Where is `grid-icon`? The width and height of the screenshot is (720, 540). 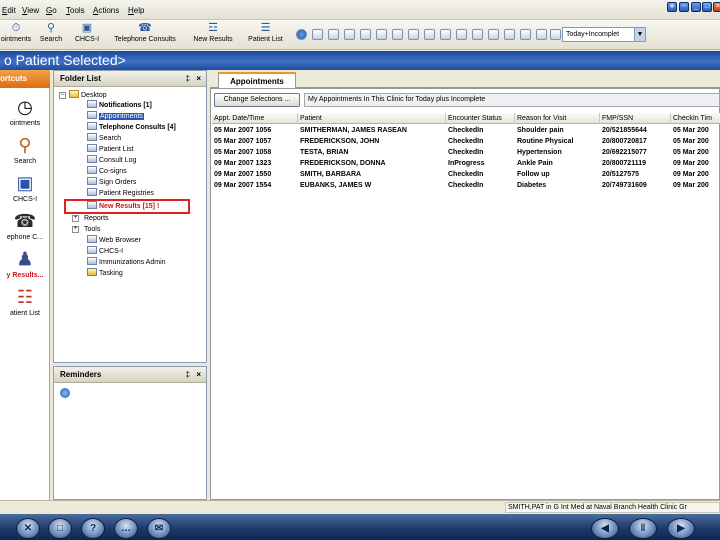 grid-icon is located at coordinates (541, 34).